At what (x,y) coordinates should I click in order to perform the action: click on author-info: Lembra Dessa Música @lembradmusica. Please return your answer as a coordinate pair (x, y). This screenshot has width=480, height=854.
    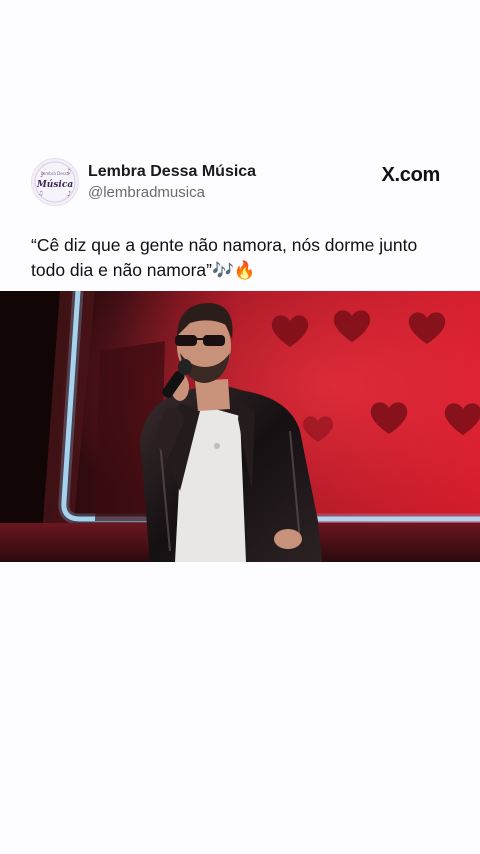
    Looking at the image, I should click on (172, 182).